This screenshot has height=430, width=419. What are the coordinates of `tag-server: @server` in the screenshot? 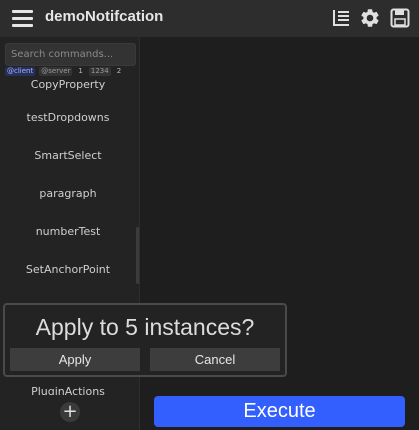 It's located at (56, 71).